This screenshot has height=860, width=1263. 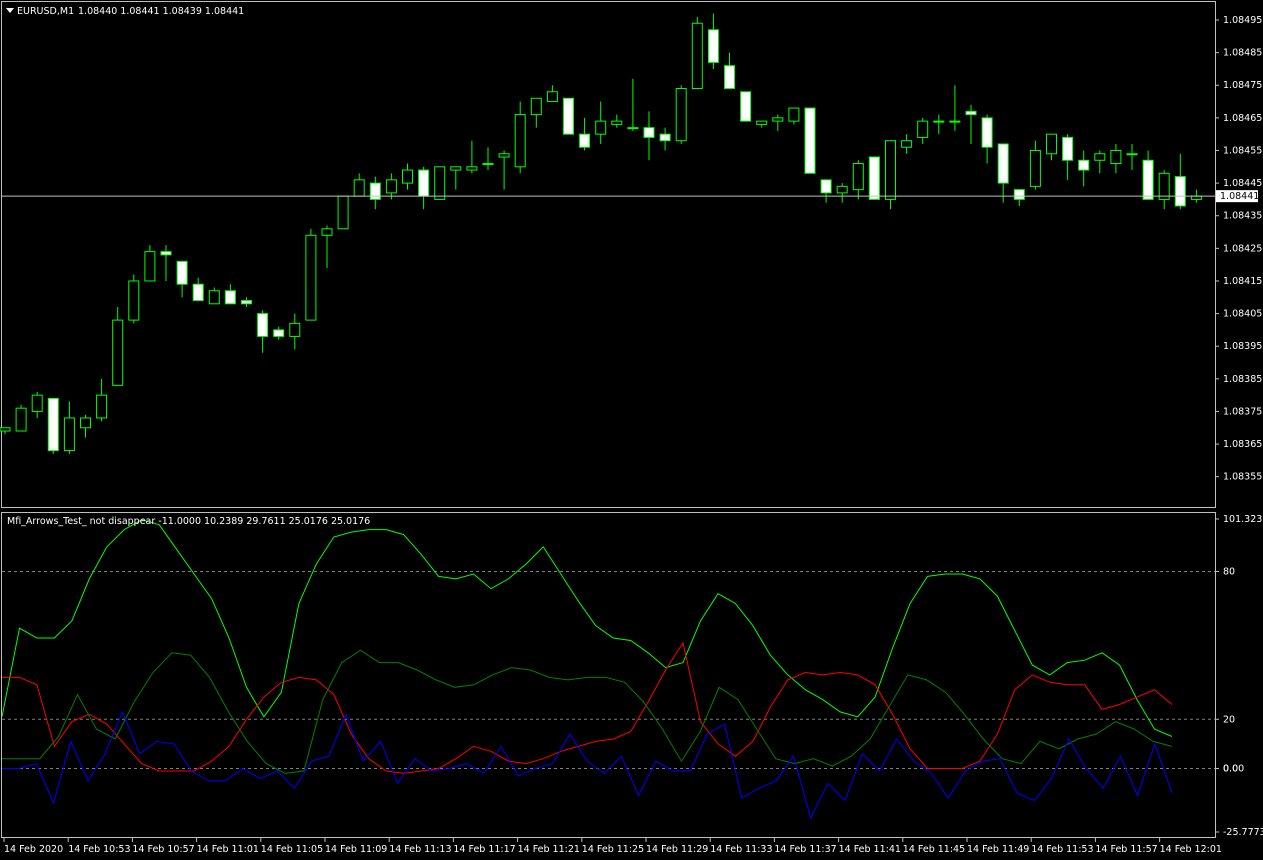 I want to click on time-tick-label: 14 Feb 11:33, so click(x=741, y=849).